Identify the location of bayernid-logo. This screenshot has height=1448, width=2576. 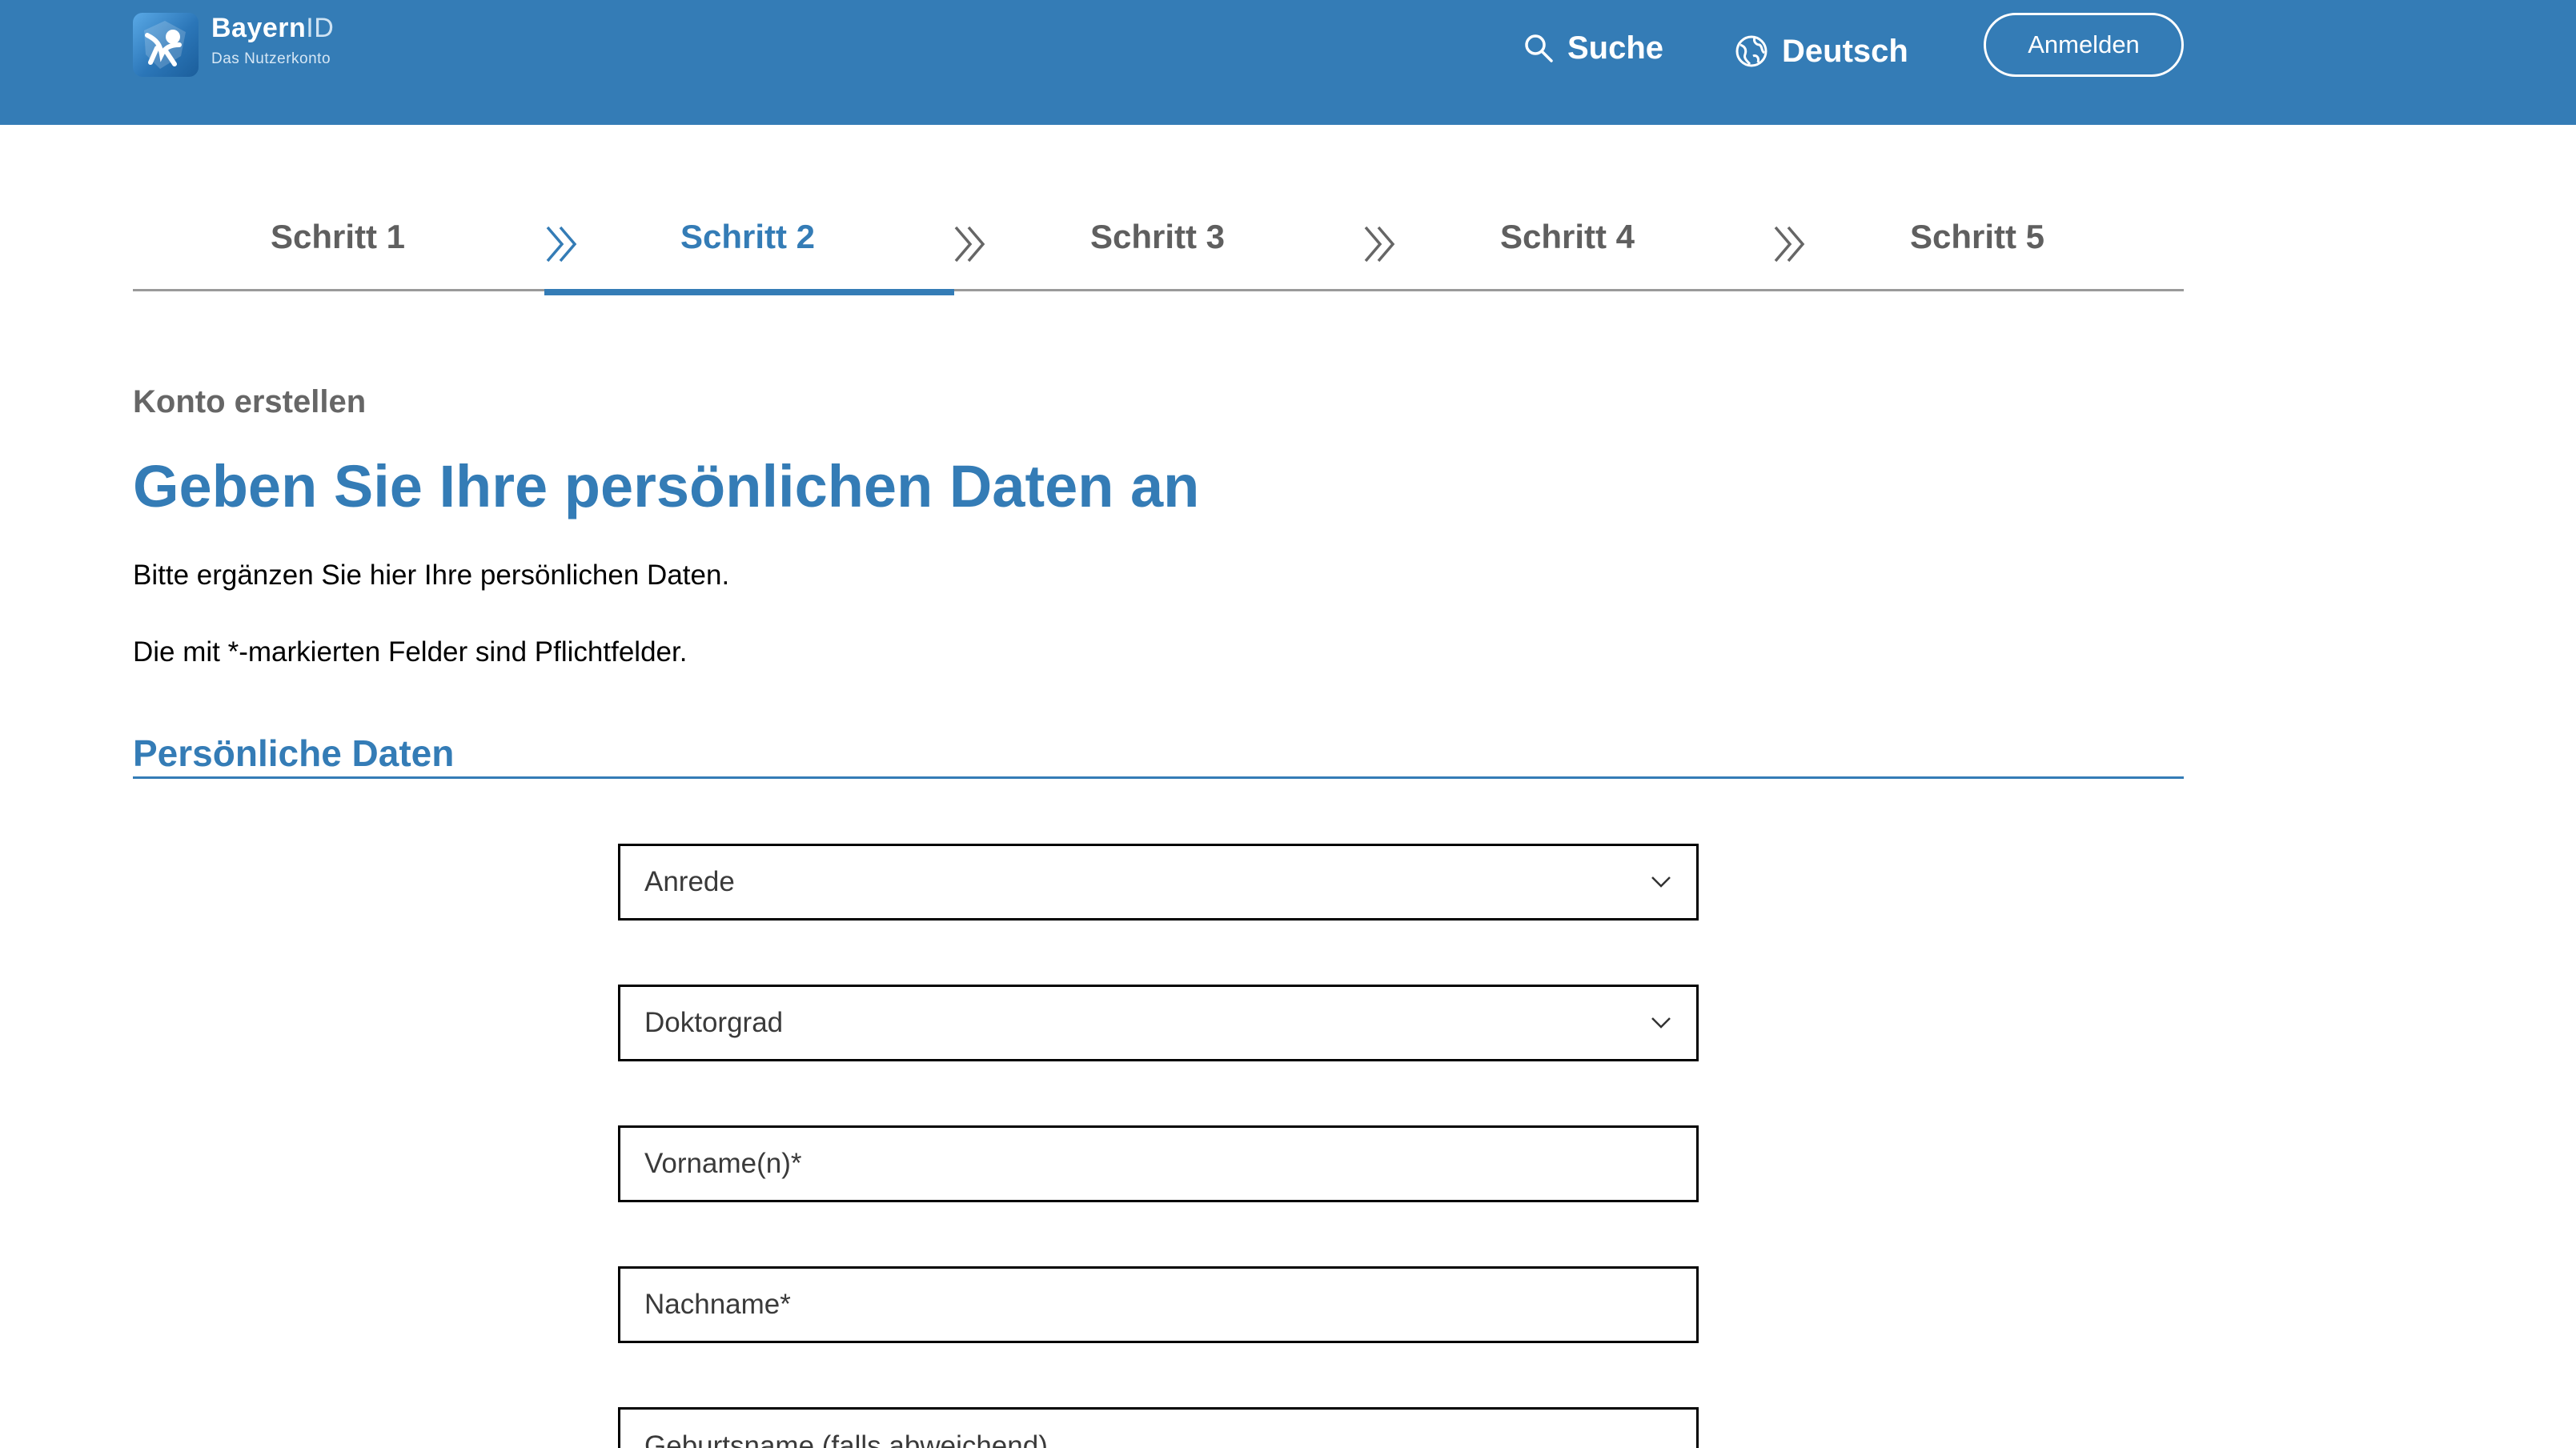
(166, 45).